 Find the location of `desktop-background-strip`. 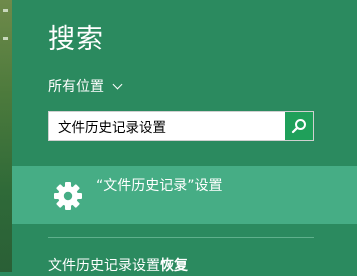

desktop-background-strip is located at coordinates (6, 136).